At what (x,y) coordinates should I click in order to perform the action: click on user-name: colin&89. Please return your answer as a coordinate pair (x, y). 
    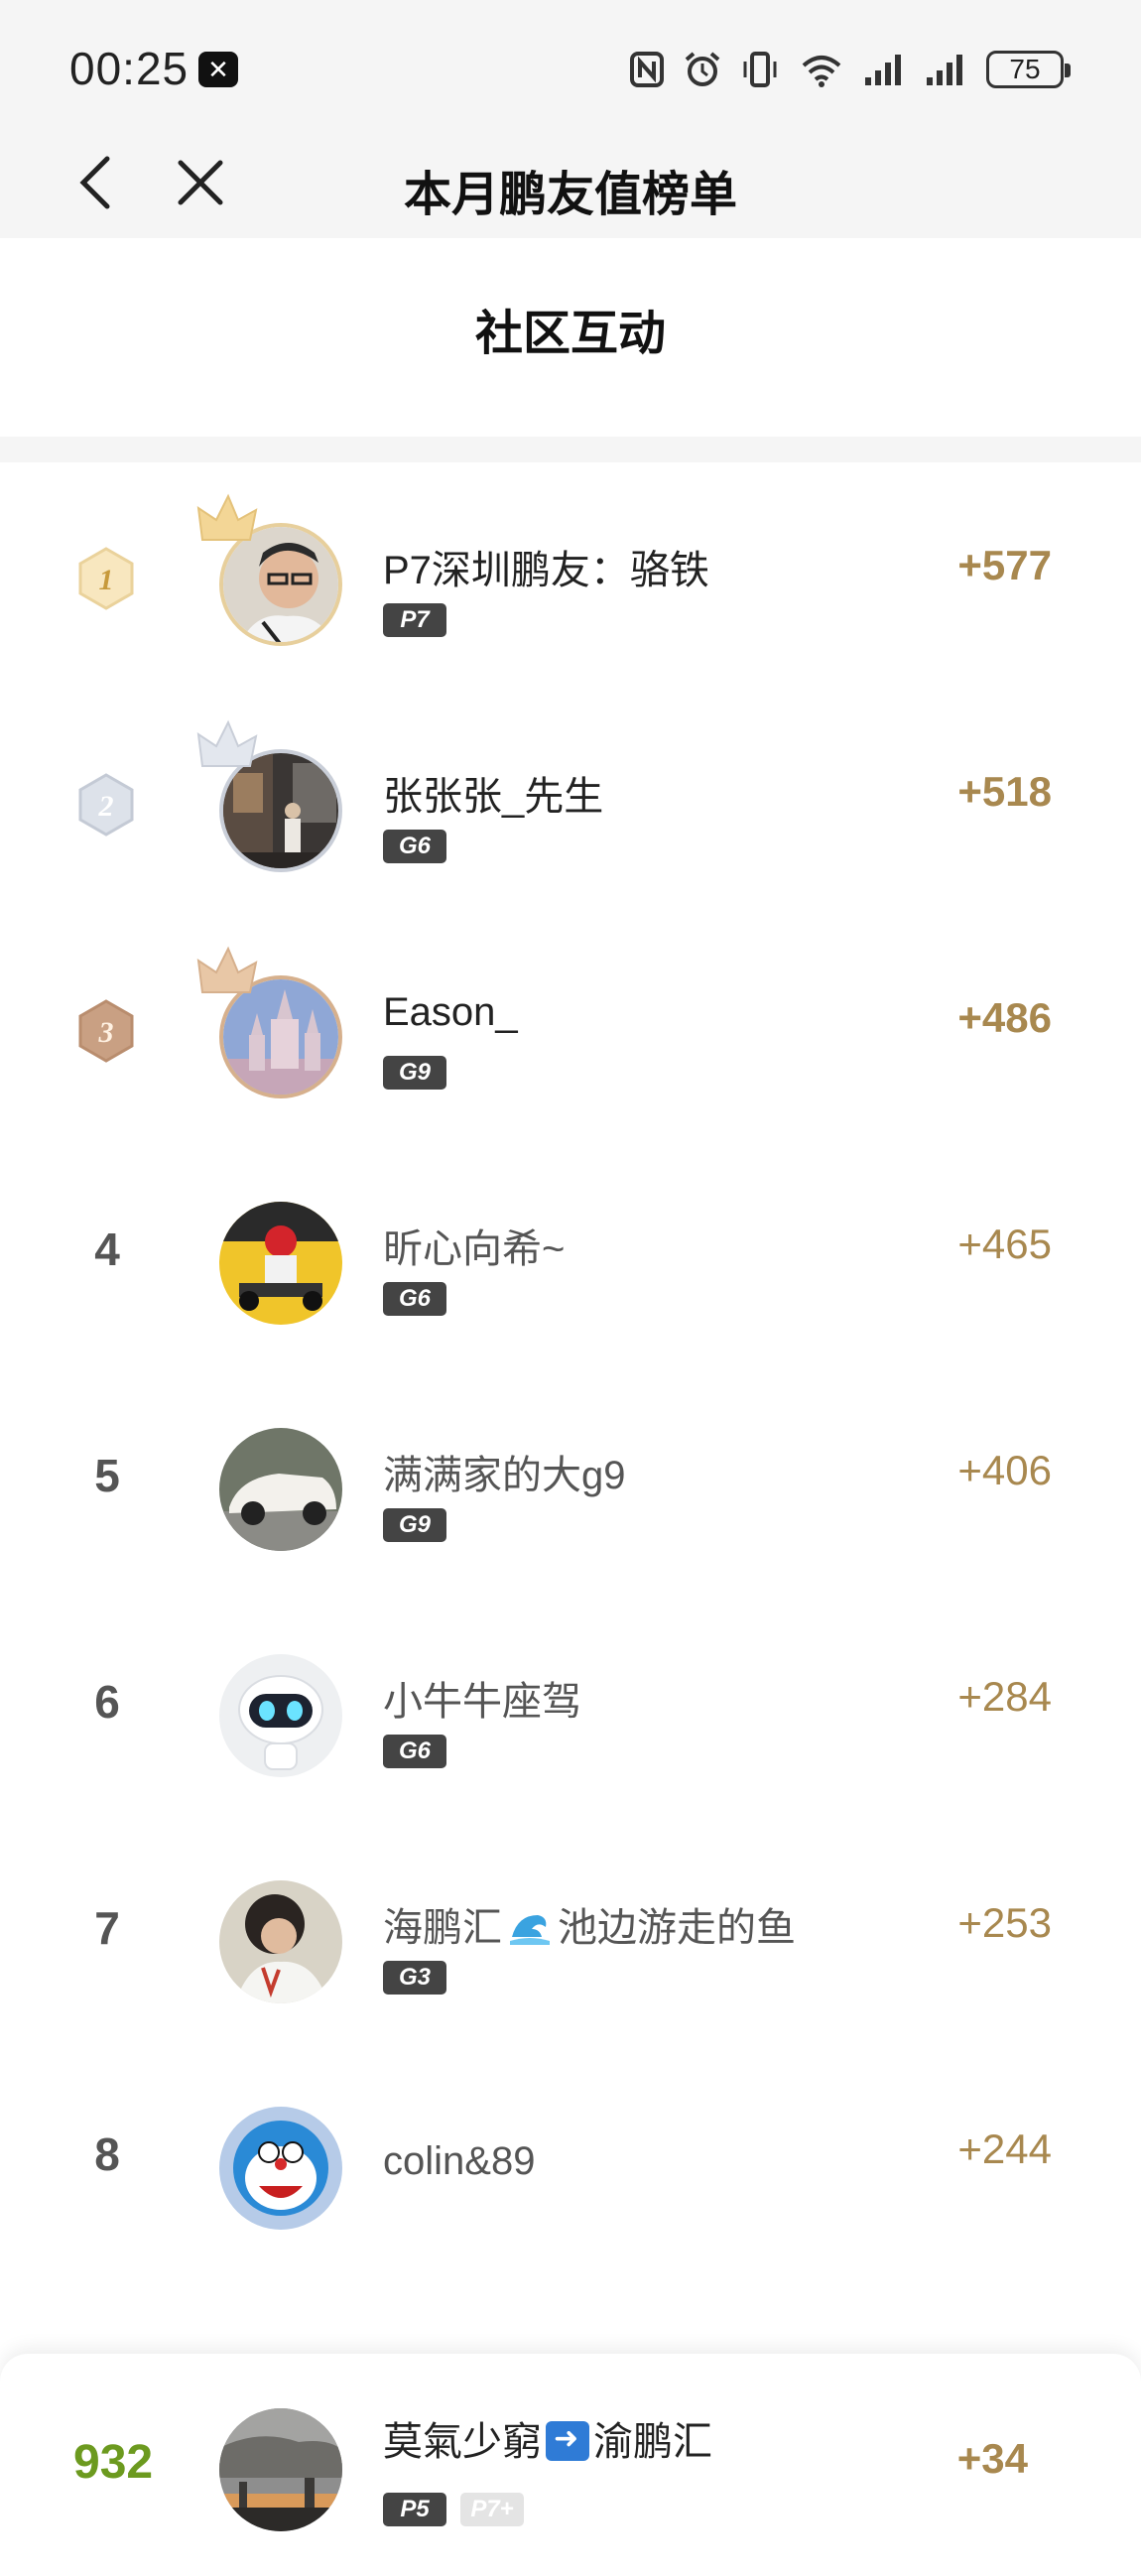
    Looking at the image, I should click on (459, 2161).